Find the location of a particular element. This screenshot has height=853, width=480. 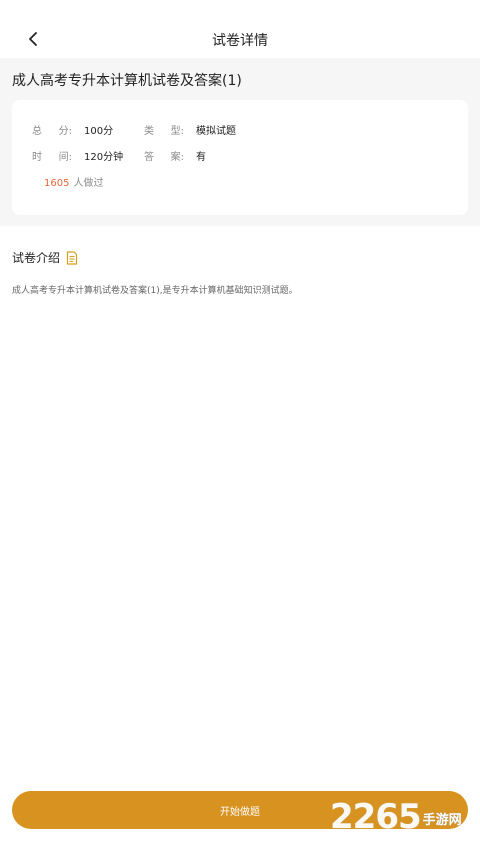

page-title: 试卷详情 is located at coordinates (240, 41).